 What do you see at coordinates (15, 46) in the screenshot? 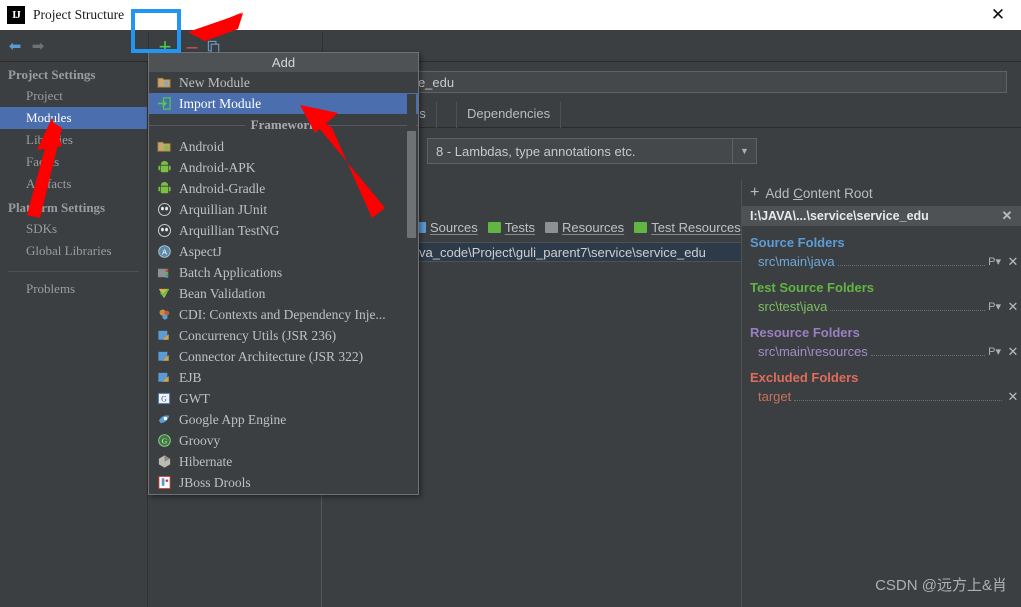
I see `navigate-back-icon: ⬅` at bounding box center [15, 46].